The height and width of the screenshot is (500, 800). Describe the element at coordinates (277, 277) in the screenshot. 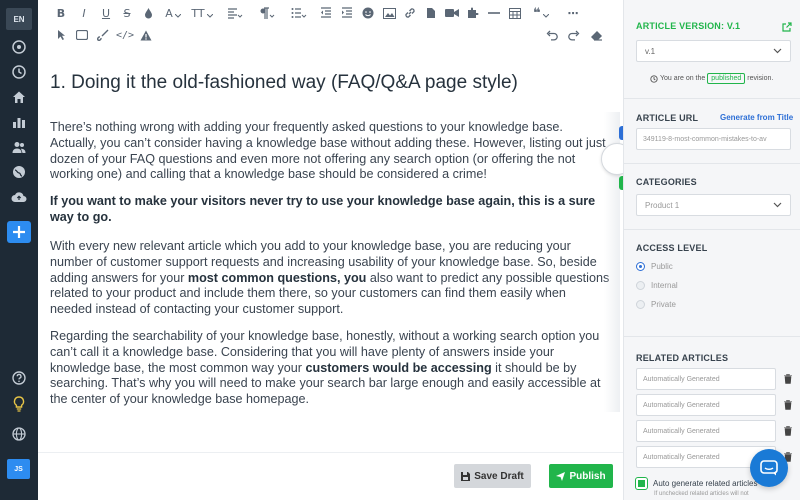

I see `paragraph-3-bold: most common questions, you` at that location.